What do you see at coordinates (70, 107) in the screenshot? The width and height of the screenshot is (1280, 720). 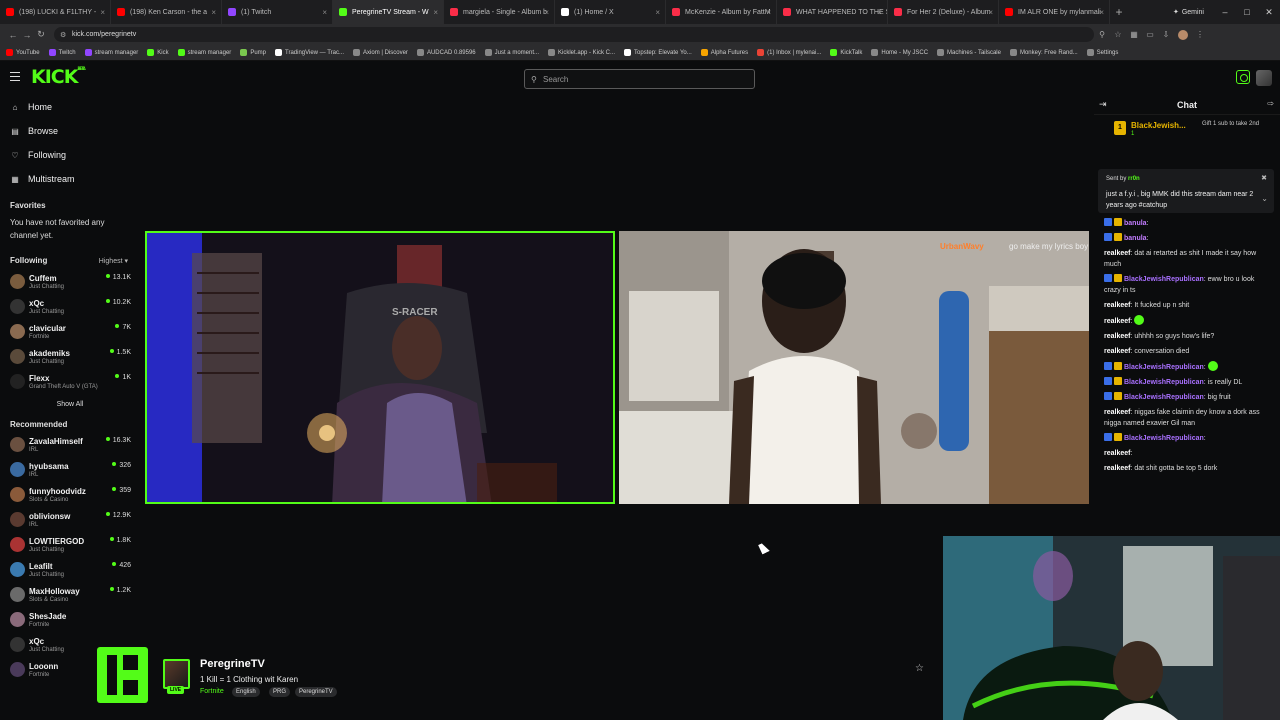 I see `sidebar-item-home: ⌂ Home` at bounding box center [70, 107].